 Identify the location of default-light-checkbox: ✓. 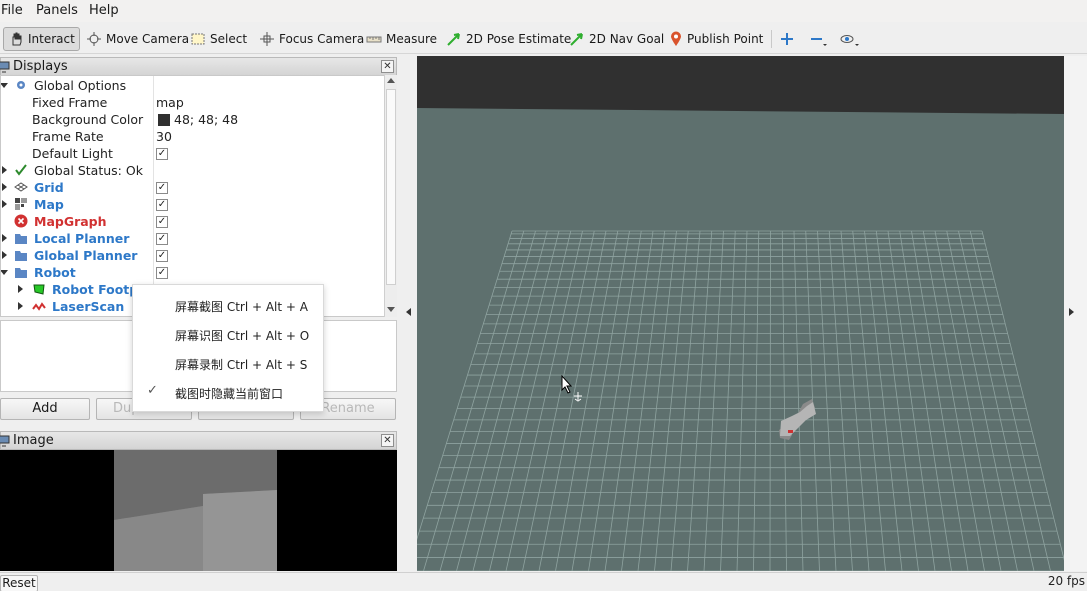
(162, 154).